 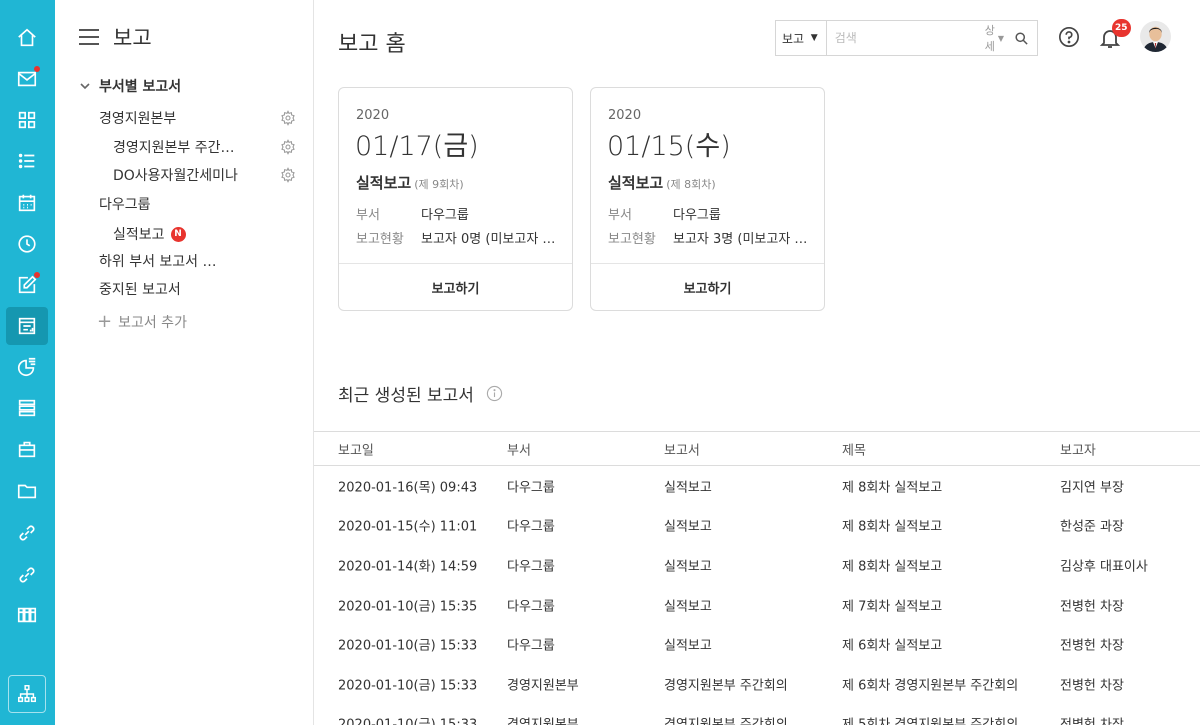 I want to click on table-cell: 제 7회차 실적보고, so click(x=892, y=607).